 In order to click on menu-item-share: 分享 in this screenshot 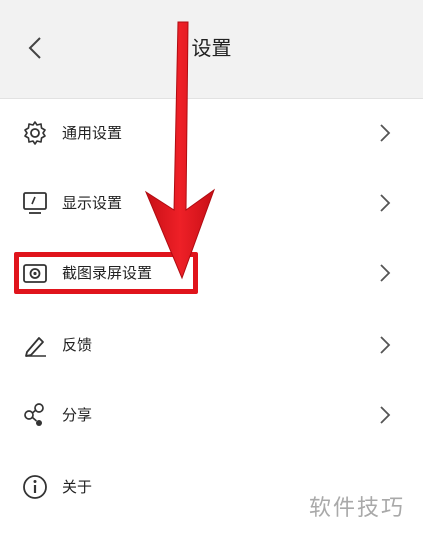, I will do `click(211, 414)`.